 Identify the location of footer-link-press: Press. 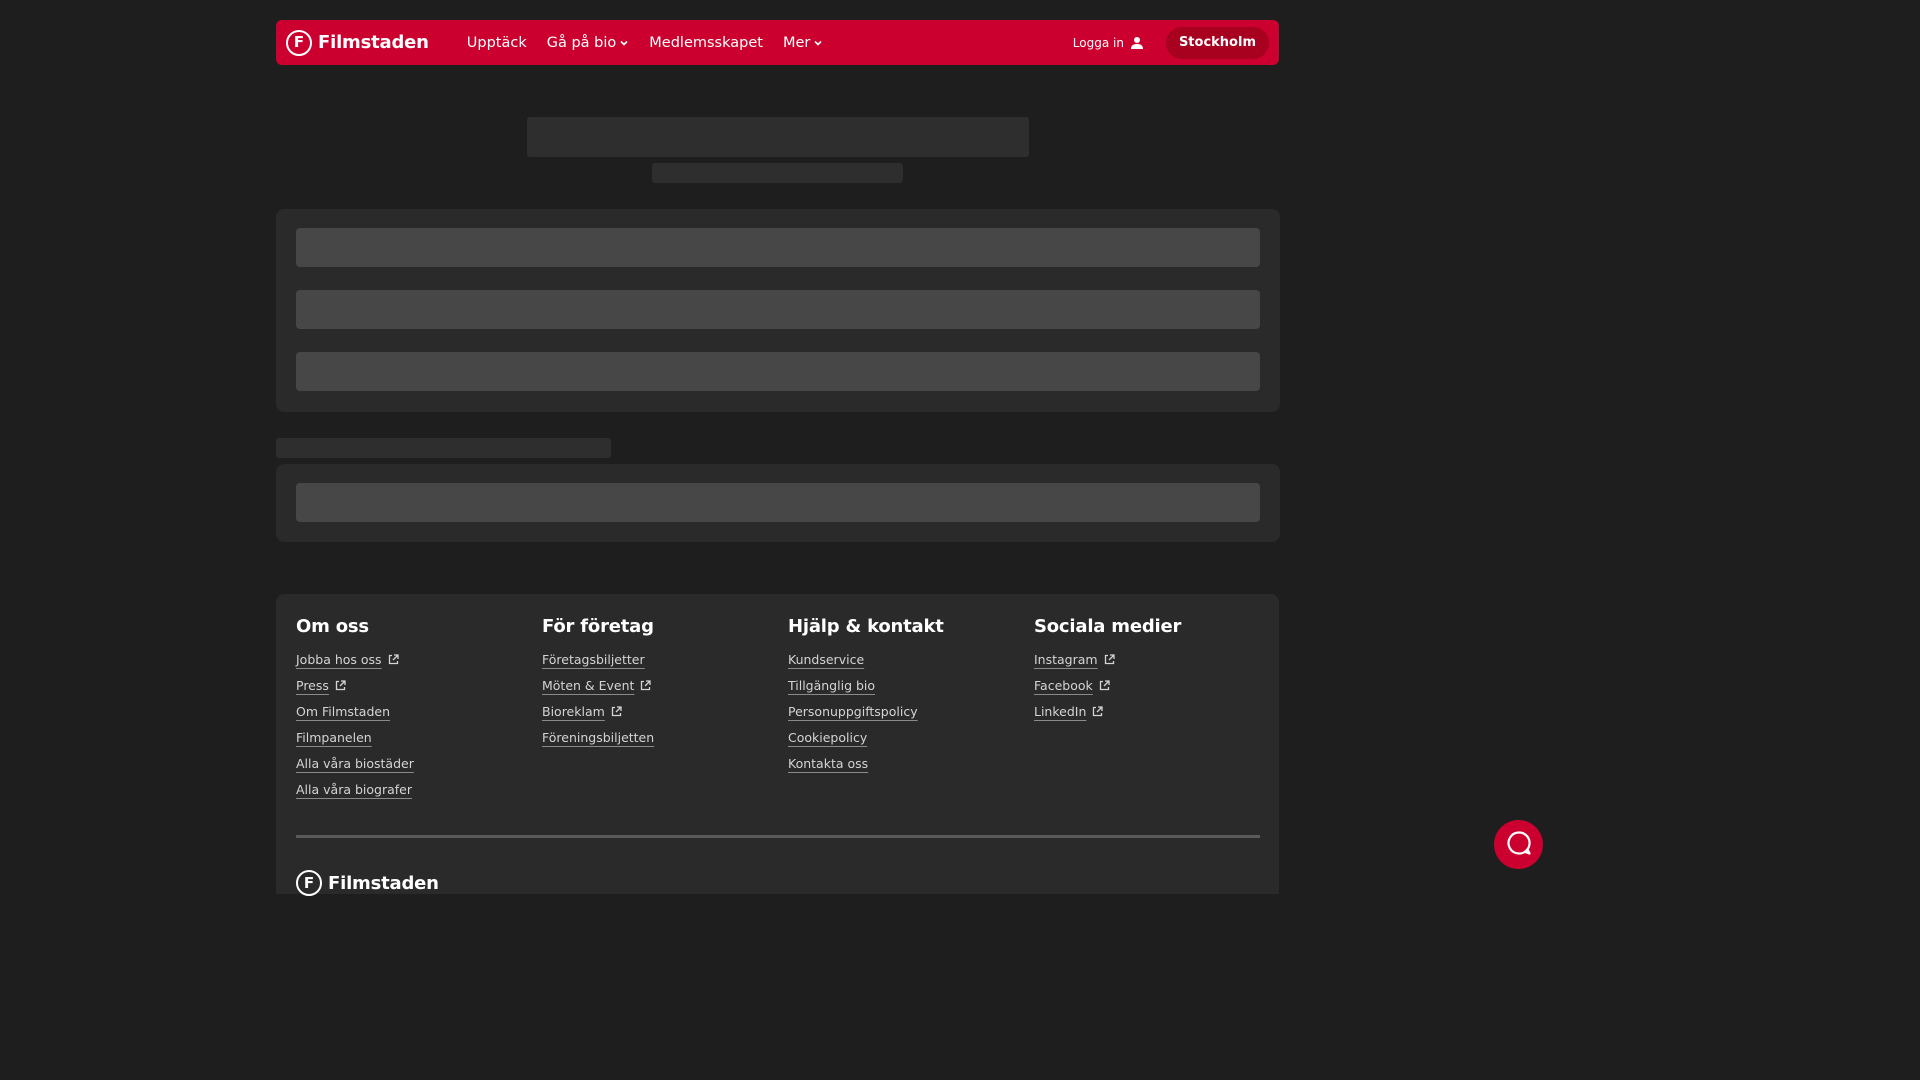
(411, 685).